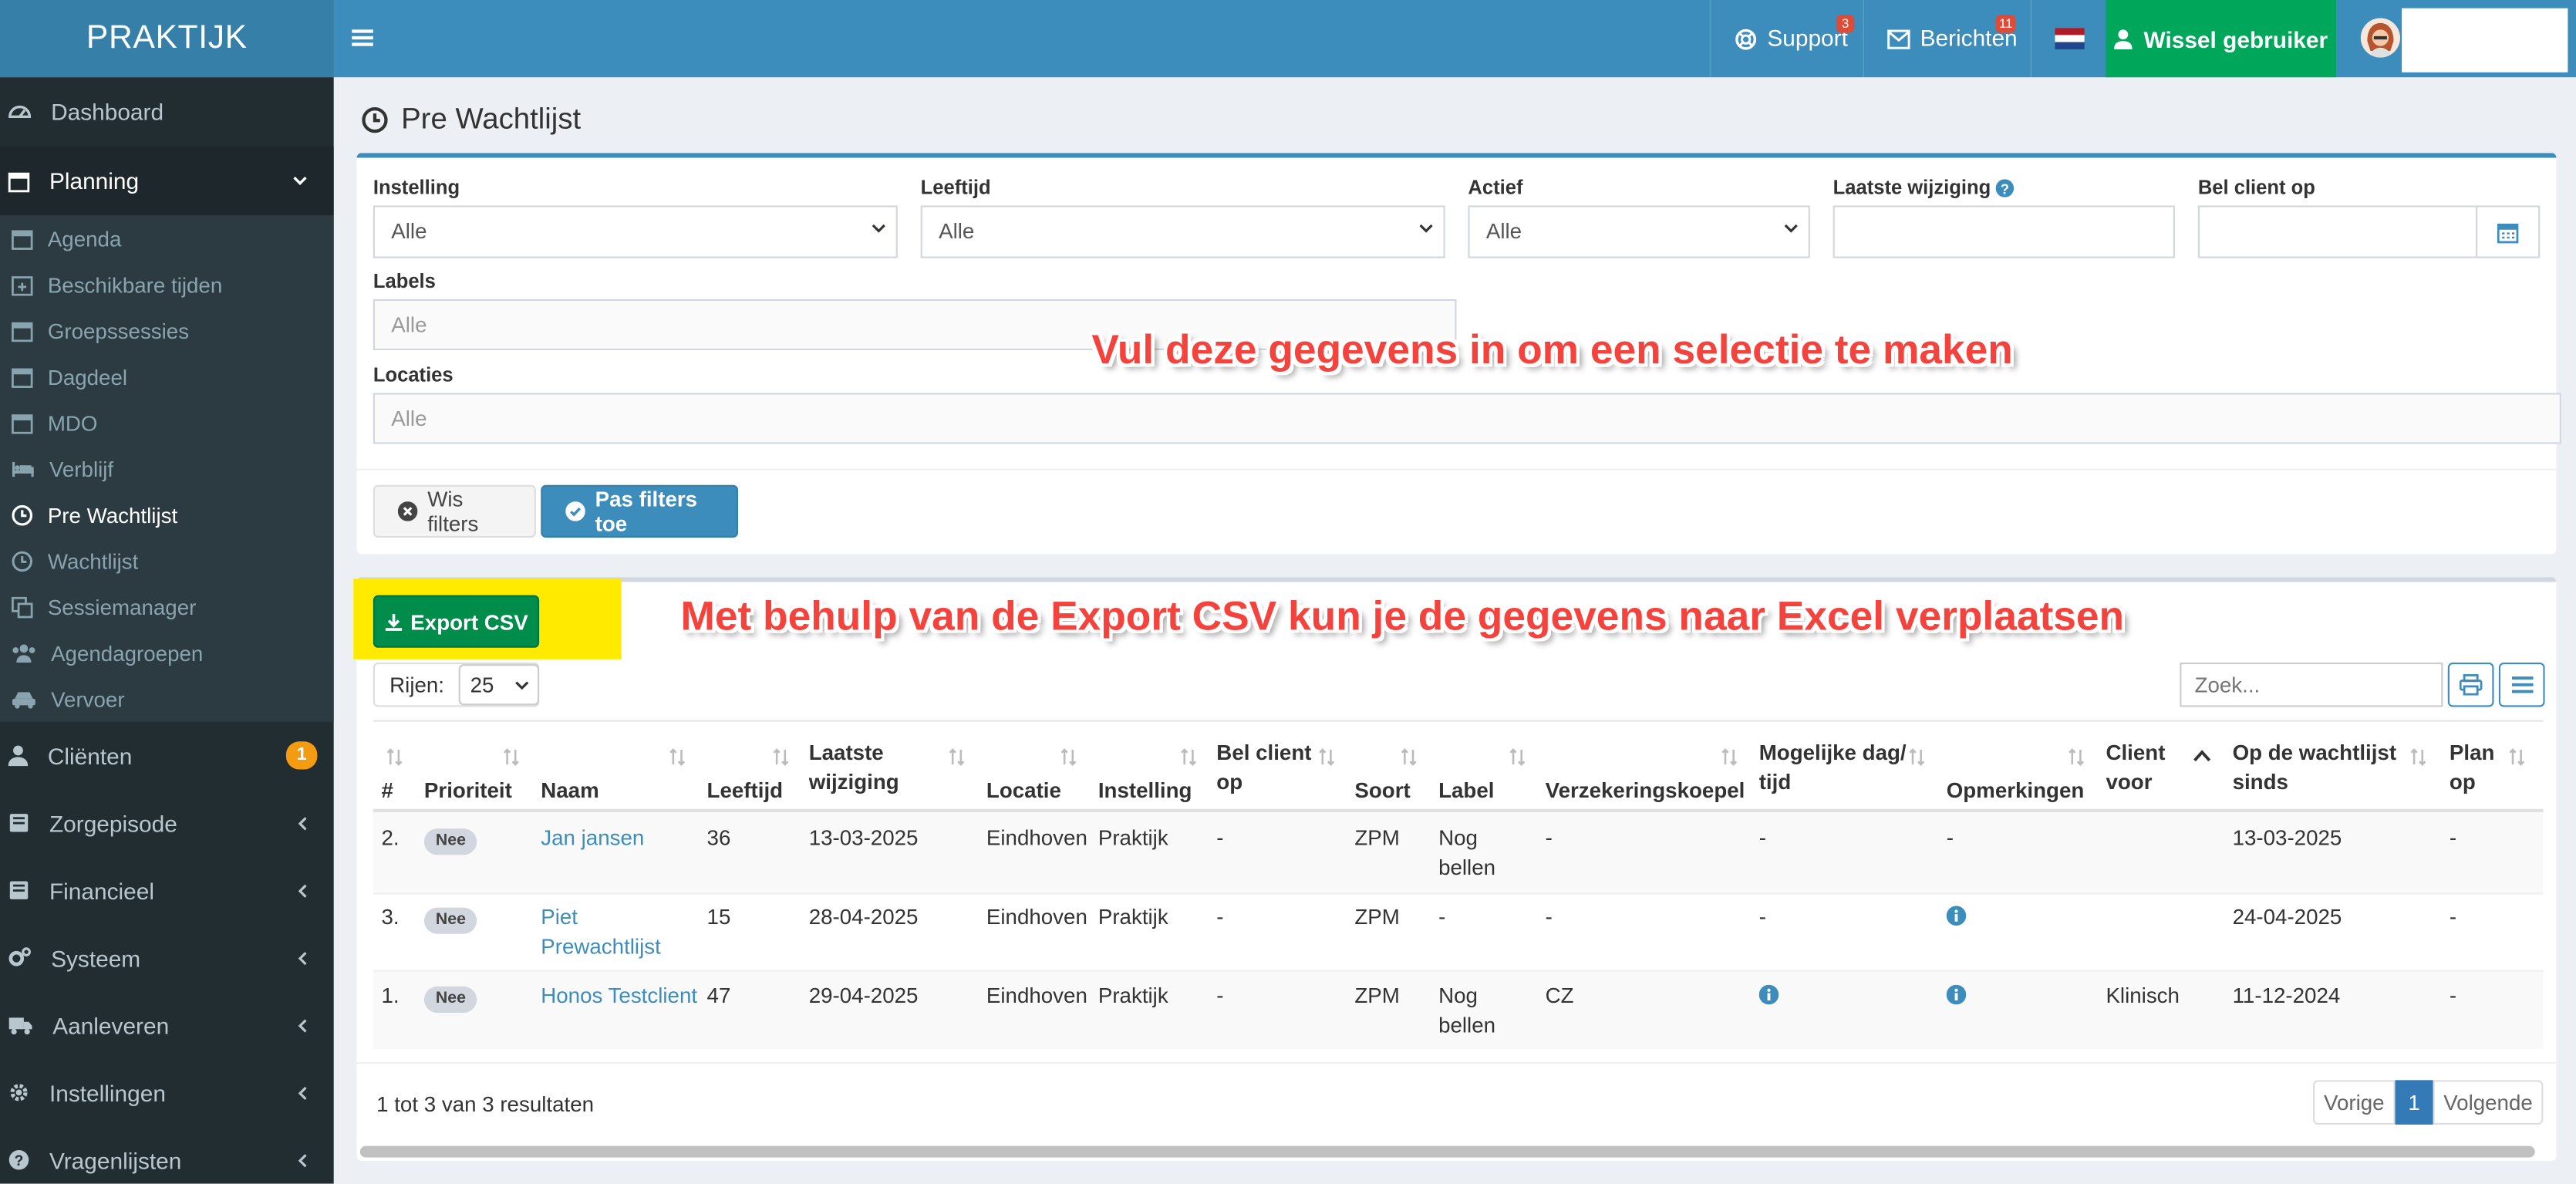 This screenshot has height=1184, width=2576. I want to click on leeftijd-select: Alle, so click(1182, 231).